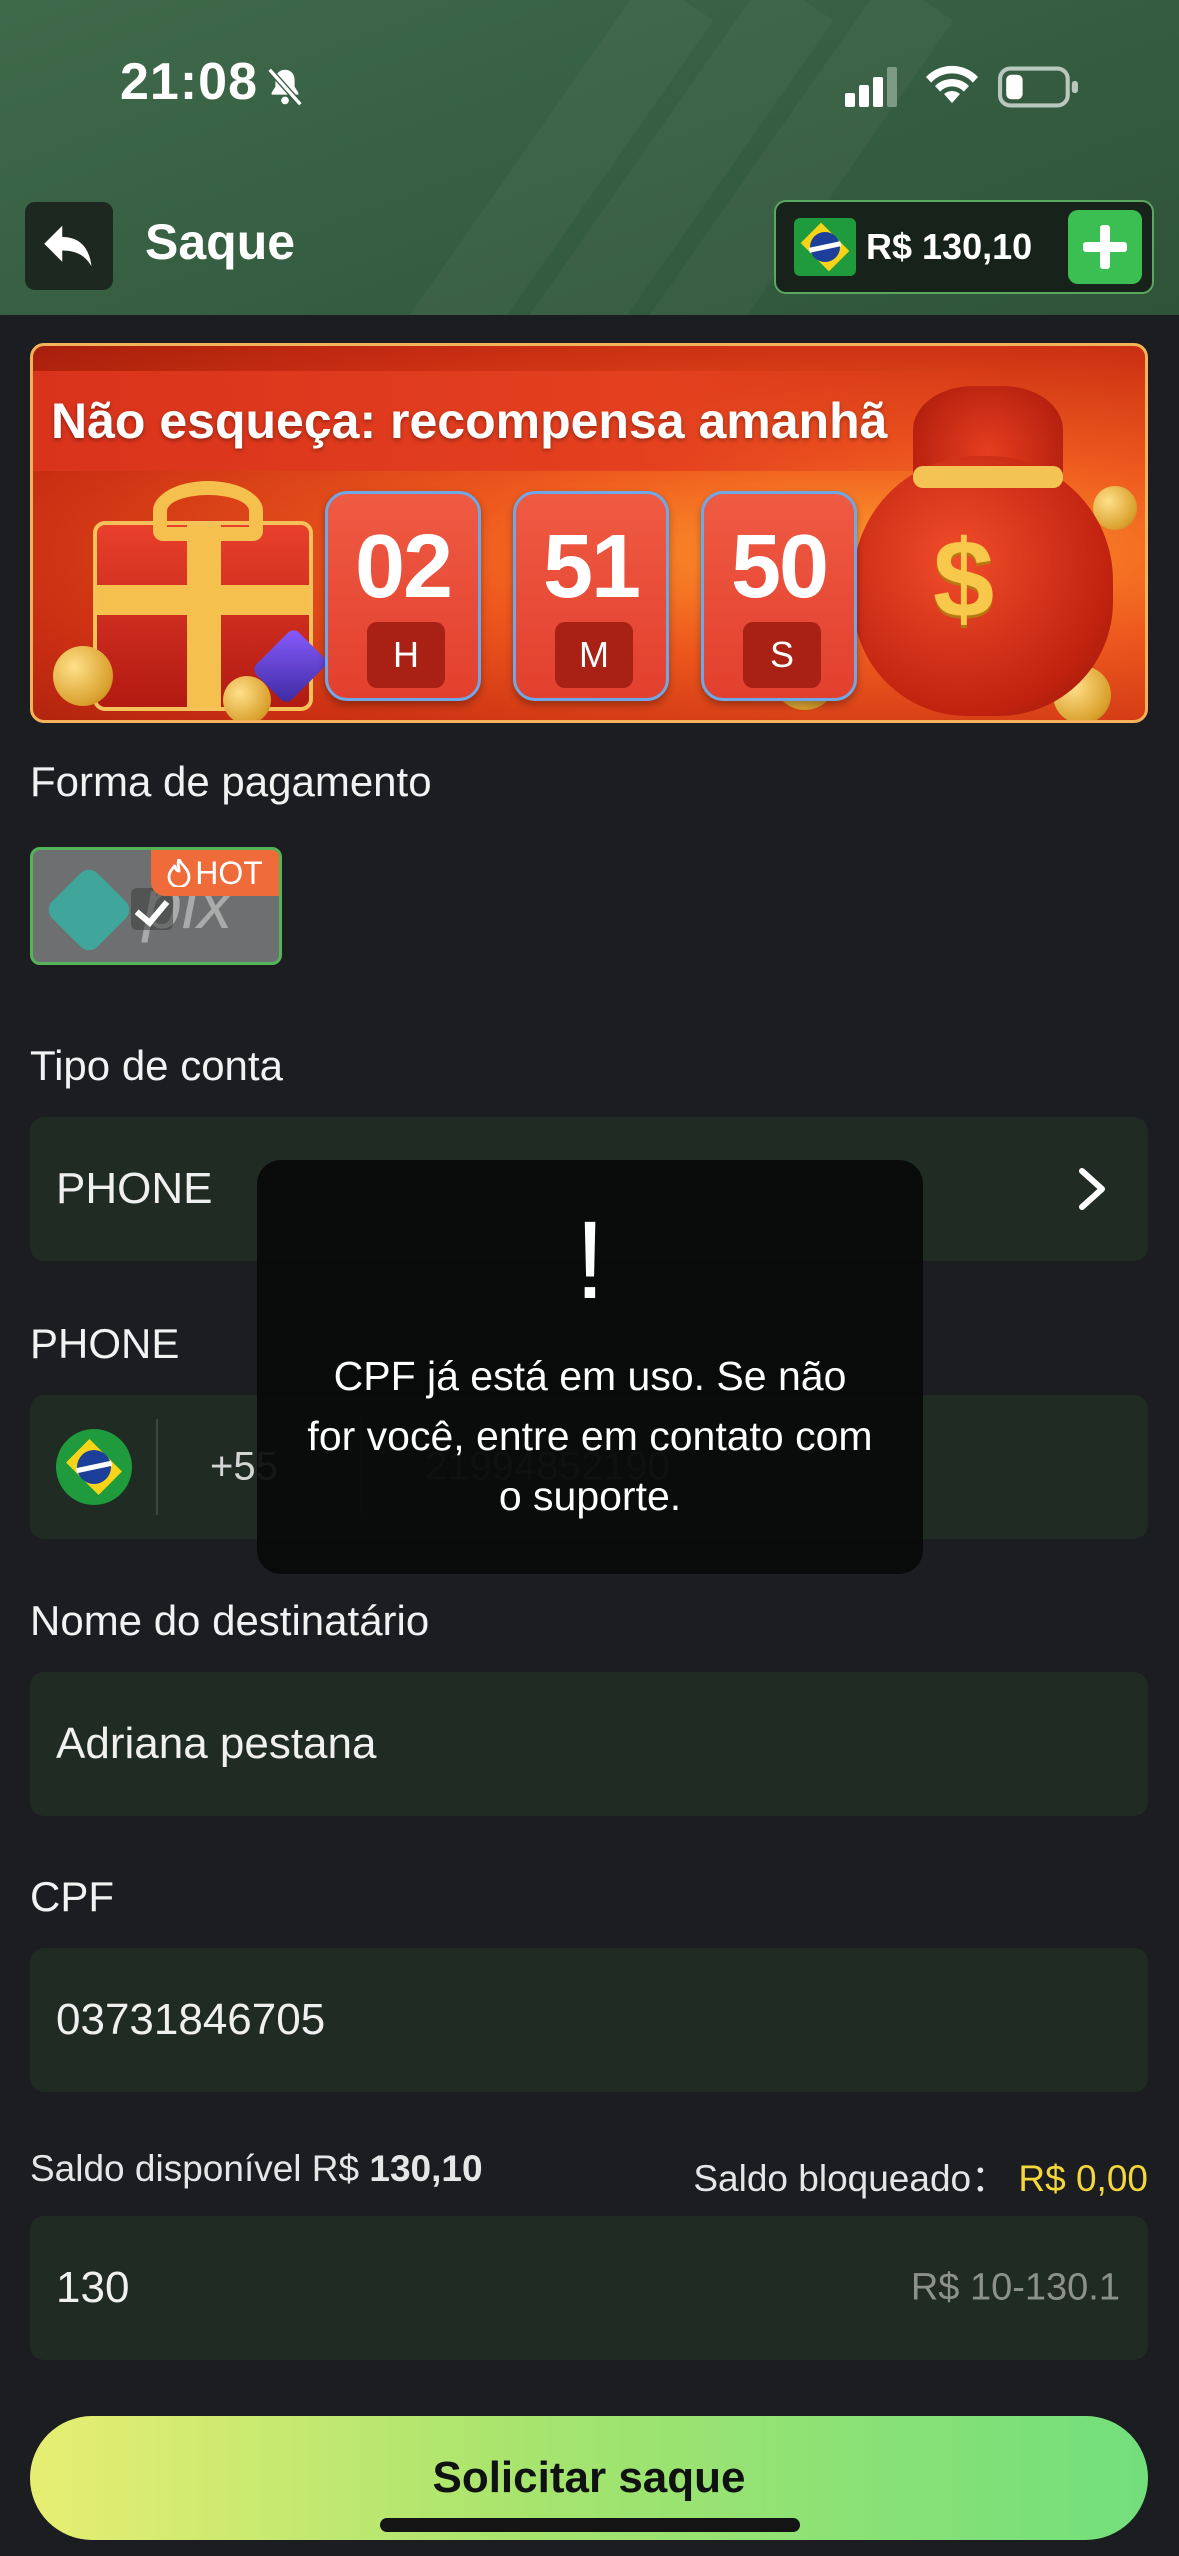 The image size is (1179, 2556). What do you see at coordinates (1015, 2287) in the screenshot?
I see `amount-range-hint: R$ 10-130.1` at bounding box center [1015, 2287].